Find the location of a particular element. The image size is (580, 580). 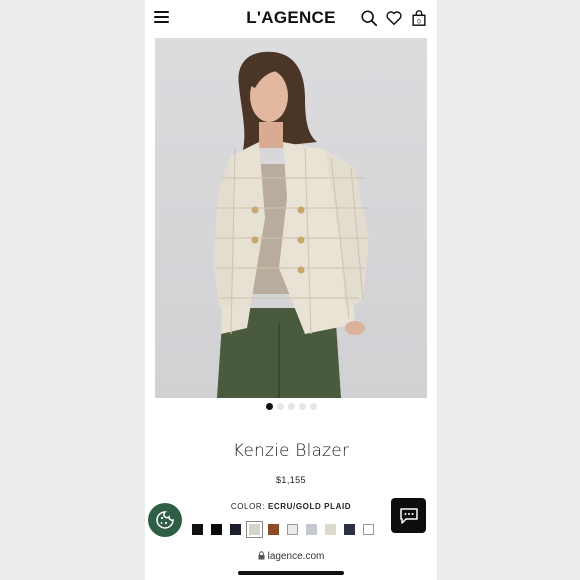

search-icon is located at coordinates (369, 18).